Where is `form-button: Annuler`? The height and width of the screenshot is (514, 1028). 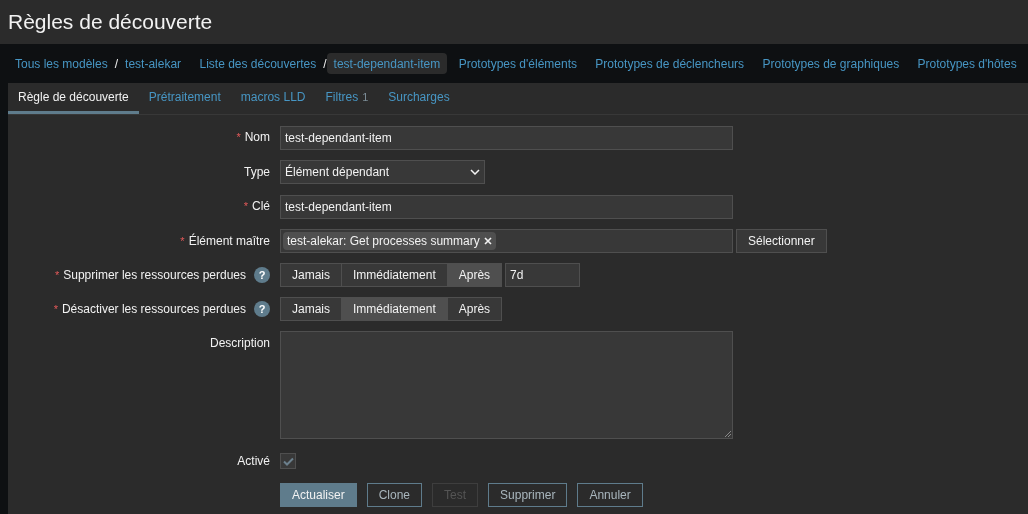 form-button: Annuler is located at coordinates (610, 495).